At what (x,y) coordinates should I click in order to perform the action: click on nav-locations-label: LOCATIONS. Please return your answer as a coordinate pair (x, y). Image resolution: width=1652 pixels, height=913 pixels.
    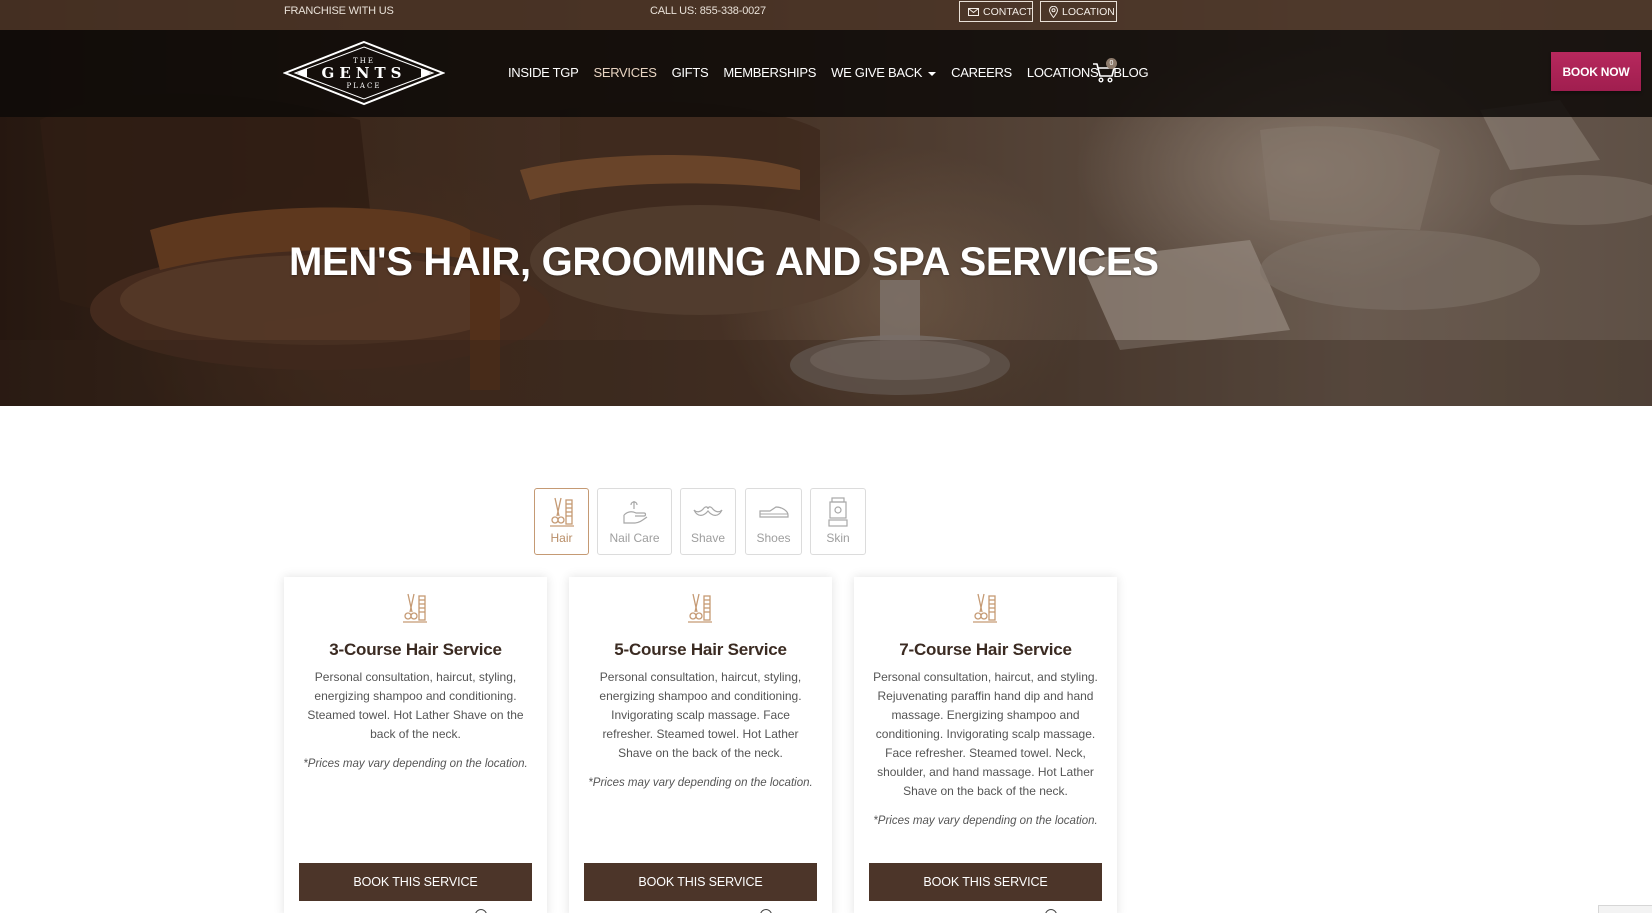
    Looking at the image, I should click on (1062, 72).